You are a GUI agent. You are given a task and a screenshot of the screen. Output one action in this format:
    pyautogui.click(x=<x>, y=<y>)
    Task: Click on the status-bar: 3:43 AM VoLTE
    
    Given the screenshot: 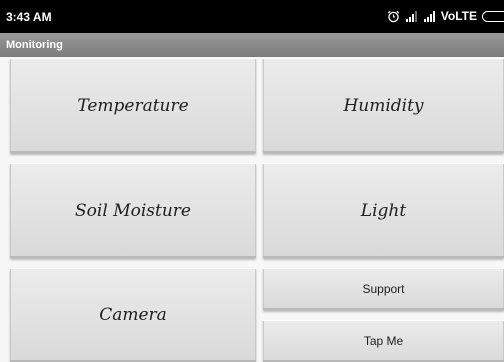 What is the action you would take?
    pyautogui.click(x=252, y=16)
    